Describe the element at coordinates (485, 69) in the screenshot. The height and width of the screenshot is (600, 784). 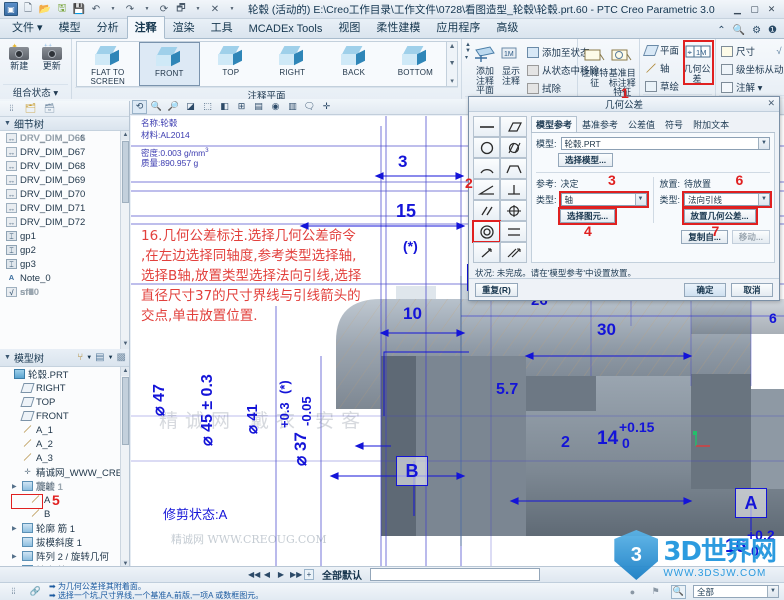
I see `add-annotation-plane-button: 添加注释平面` at that location.